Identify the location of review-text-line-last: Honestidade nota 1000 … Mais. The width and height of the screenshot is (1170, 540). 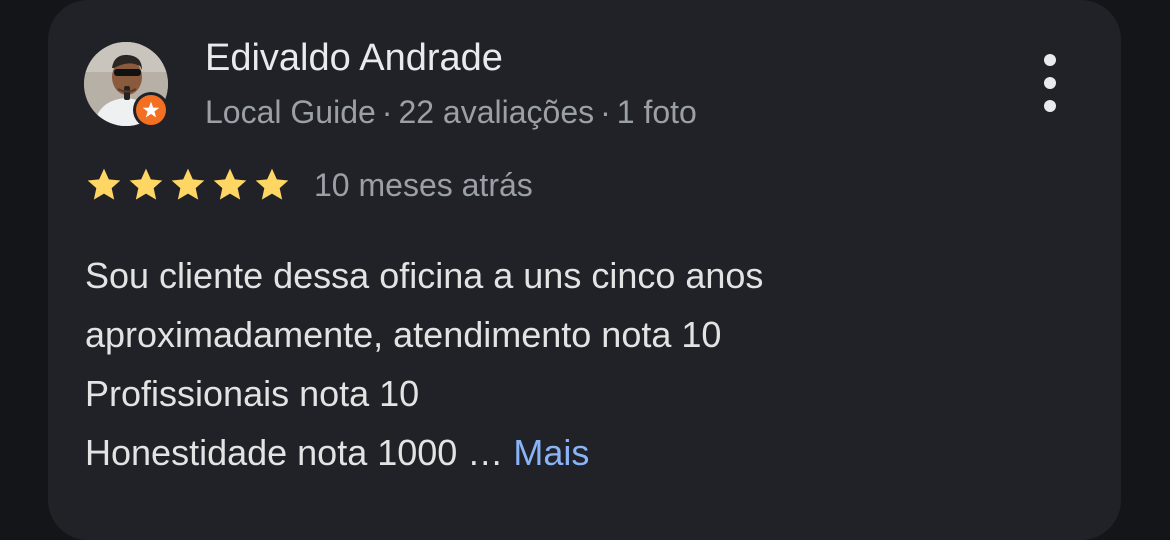
(585, 452).